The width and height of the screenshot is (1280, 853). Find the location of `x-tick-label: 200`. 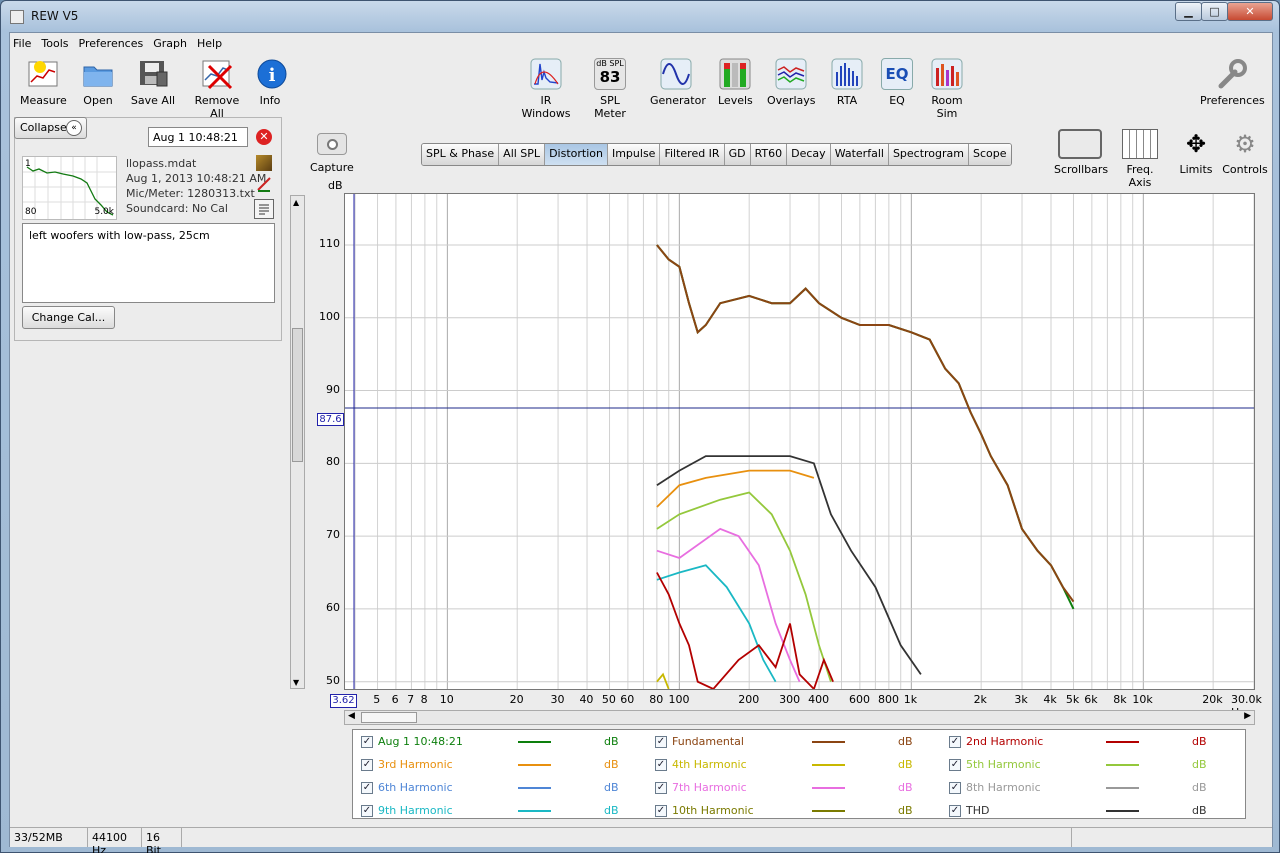

x-tick-label: 200 is located at coordinates (749, 699).